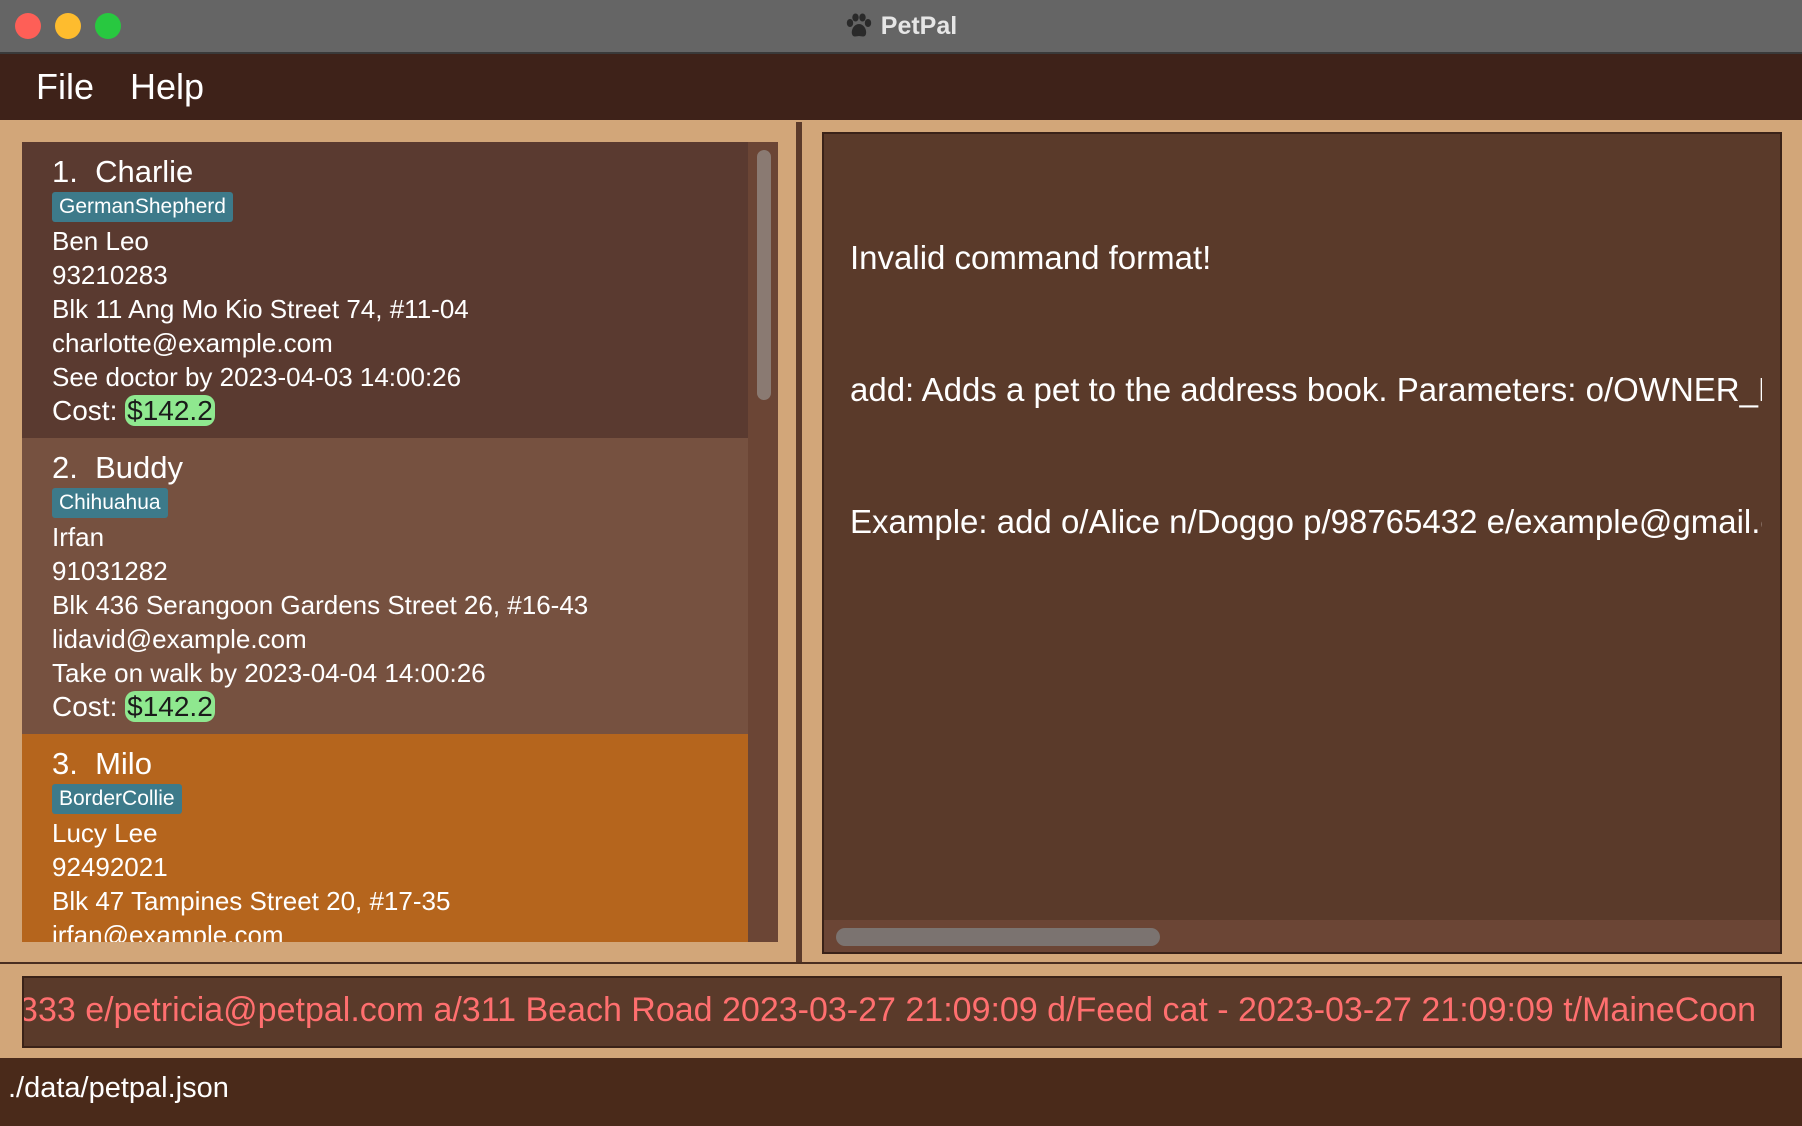  Describe the element at coordinates (901, 87) in the screenshot. I see `menu-bar: File Help` at that location.